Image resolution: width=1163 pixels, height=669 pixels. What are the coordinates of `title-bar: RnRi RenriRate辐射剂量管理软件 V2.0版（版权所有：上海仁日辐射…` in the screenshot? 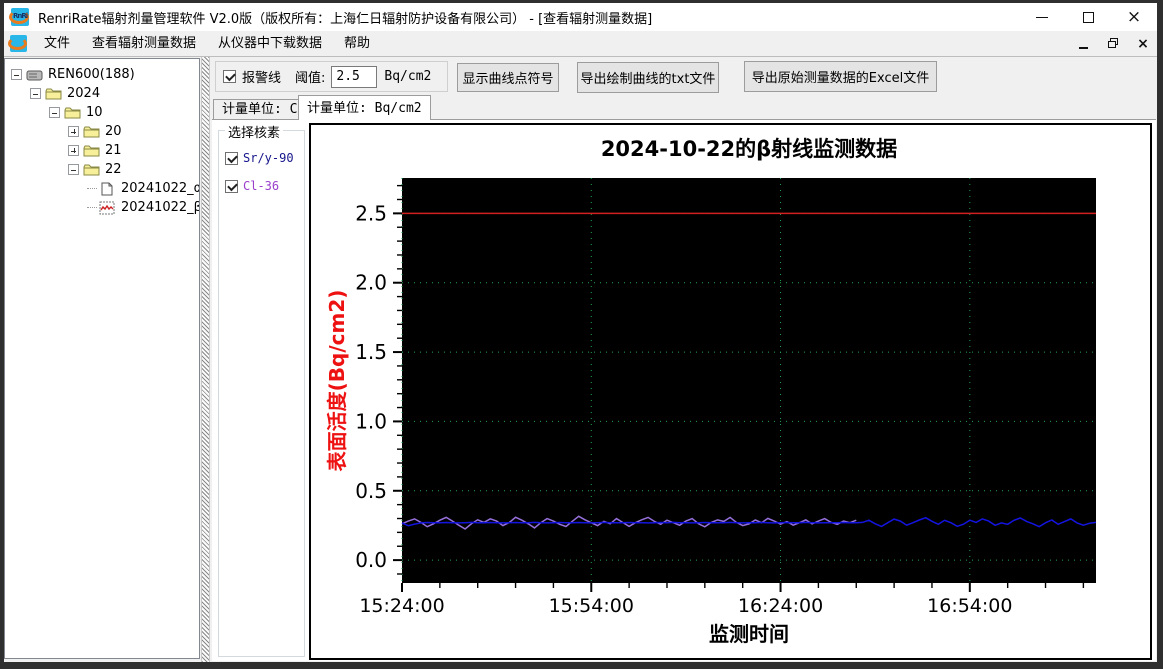 It's located at (580, 17).